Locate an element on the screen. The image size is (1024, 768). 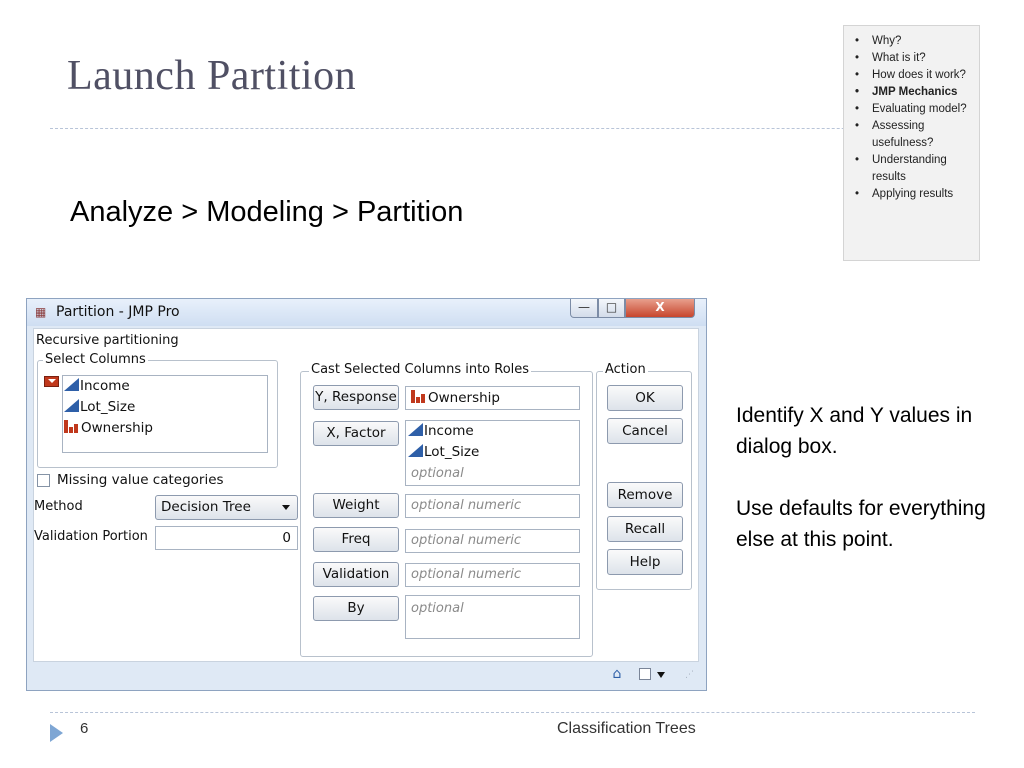
outline-item: Understanding results is located at coordinates (914, 169).